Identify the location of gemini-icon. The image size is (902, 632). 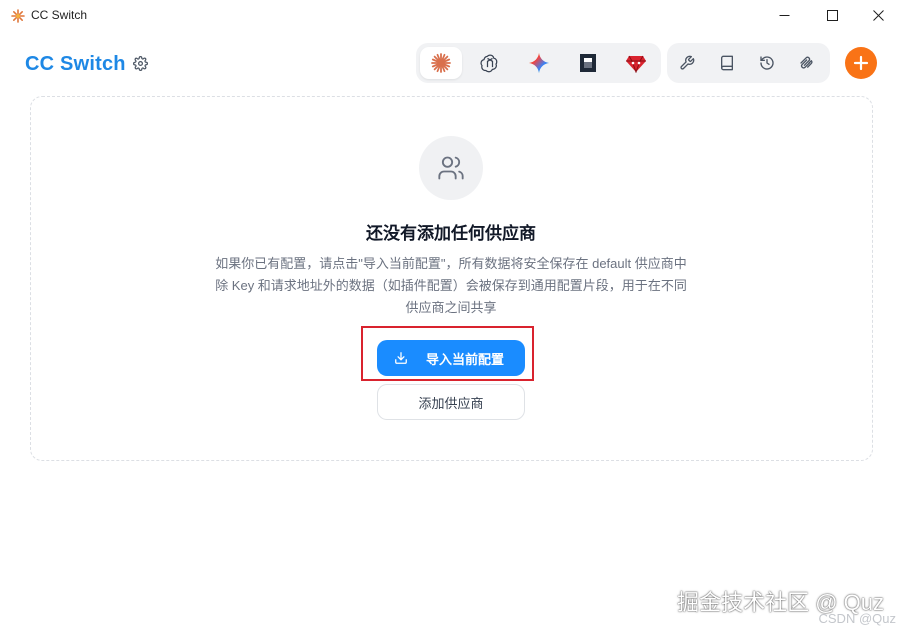
(539, 63).